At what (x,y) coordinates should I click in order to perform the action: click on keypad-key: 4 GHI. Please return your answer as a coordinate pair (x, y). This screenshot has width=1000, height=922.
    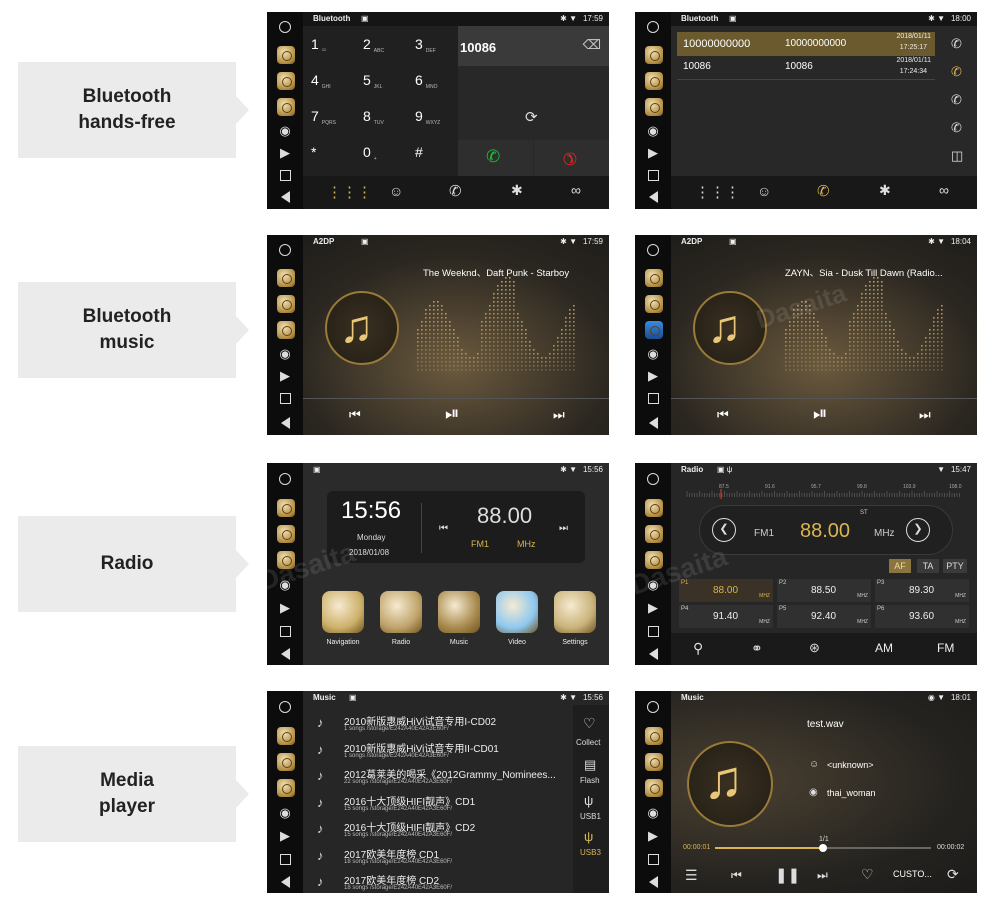
    Looking at the image, I should click on (333, 85).